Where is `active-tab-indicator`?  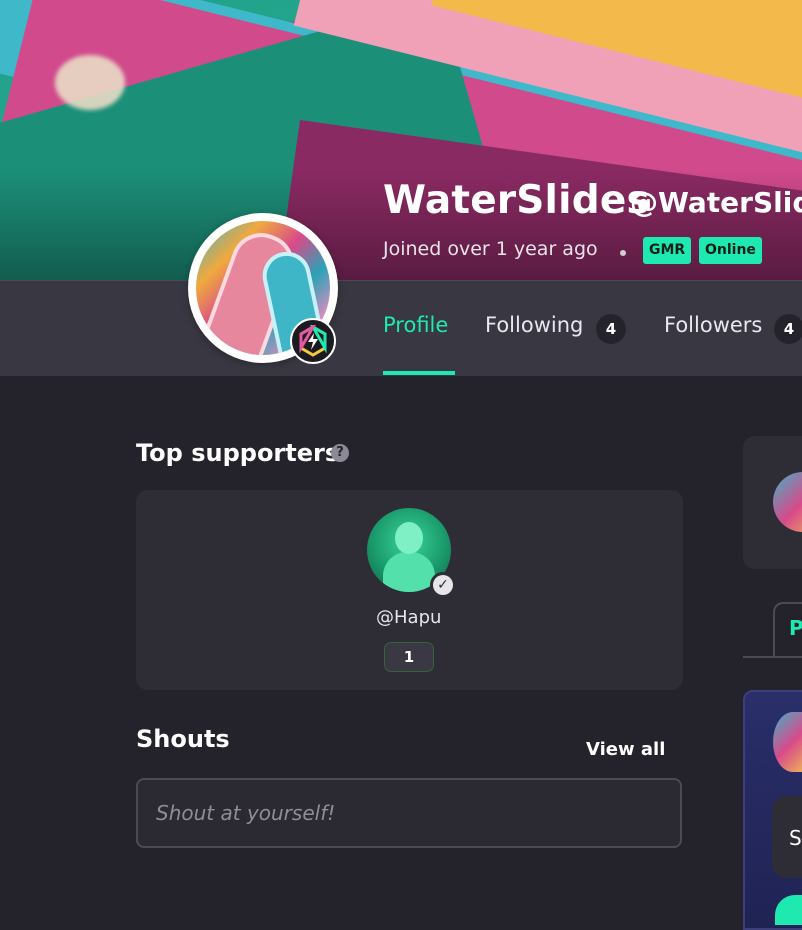
active-tab-indicator is located at coordinates (419, 373).